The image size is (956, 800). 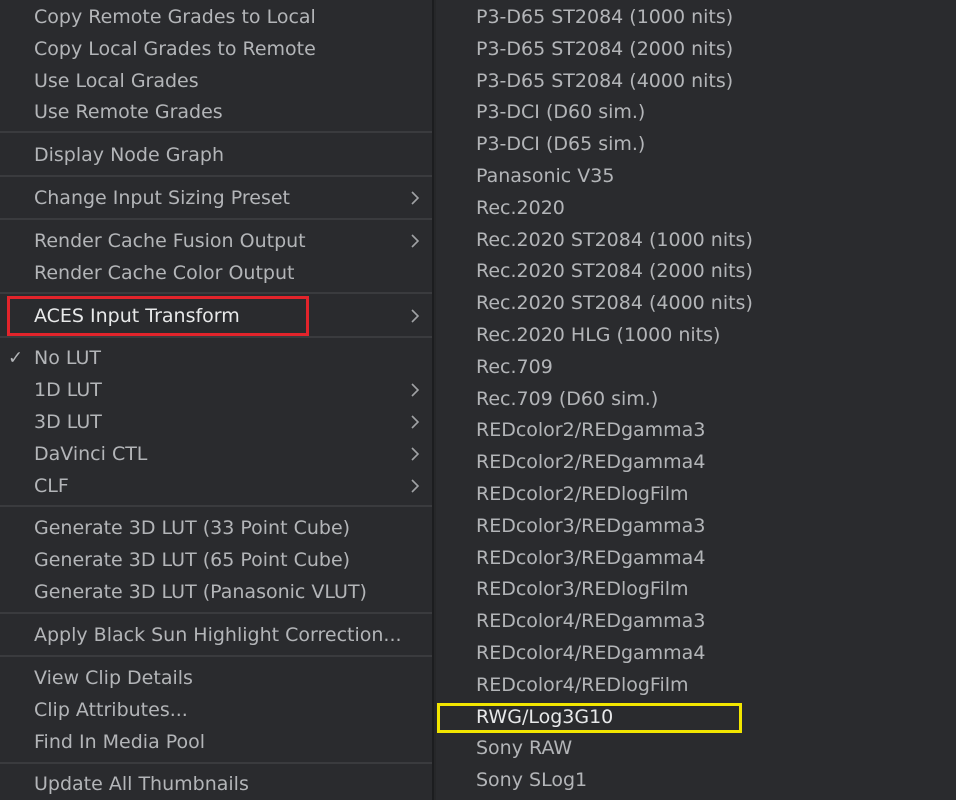 I want to click on menu-item-clf: CLF, so click(x=216, y=486).